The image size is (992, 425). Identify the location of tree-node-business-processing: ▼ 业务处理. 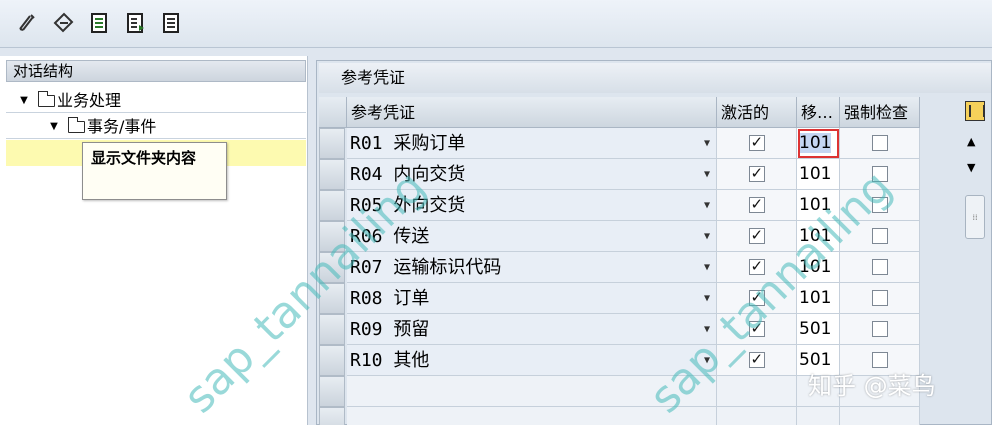
(68, 101).